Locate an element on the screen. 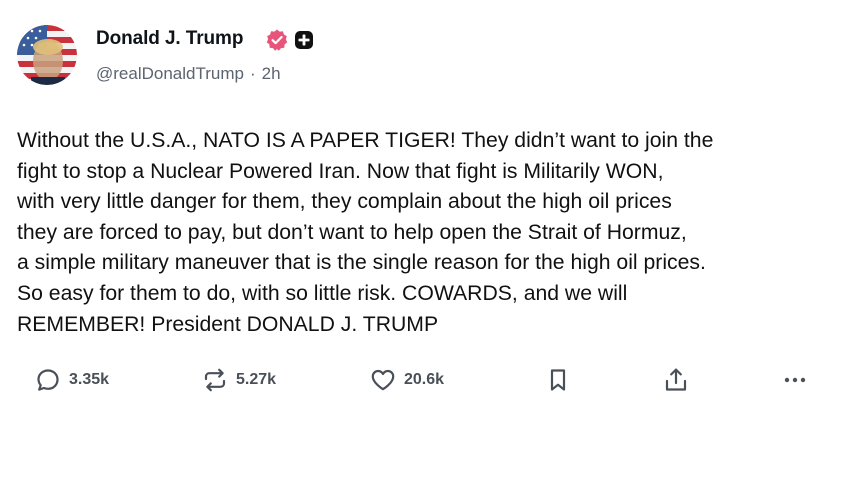 The height and width of the screenshot is (500, 850). share-button is located at coordinates (676, 380).